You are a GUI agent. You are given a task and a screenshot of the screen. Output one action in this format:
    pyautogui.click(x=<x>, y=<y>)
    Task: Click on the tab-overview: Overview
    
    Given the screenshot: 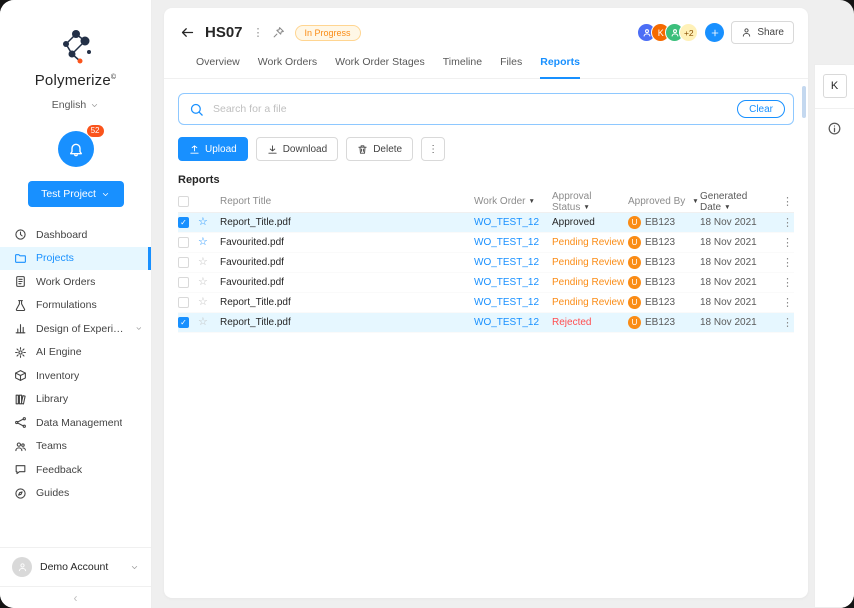 What is the action you would take?
    pyautogui.click(x=218, y=67)
    